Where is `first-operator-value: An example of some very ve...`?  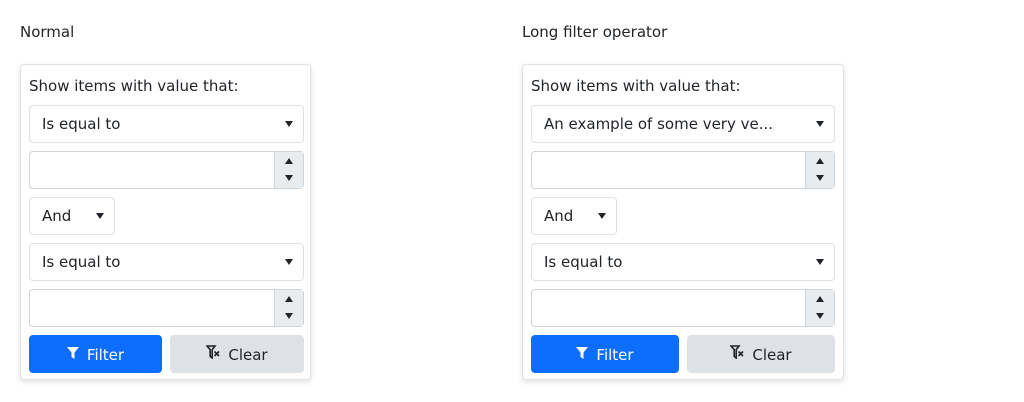 first-operator-value: An example of some very ve... is located at coordinates (659, 124).